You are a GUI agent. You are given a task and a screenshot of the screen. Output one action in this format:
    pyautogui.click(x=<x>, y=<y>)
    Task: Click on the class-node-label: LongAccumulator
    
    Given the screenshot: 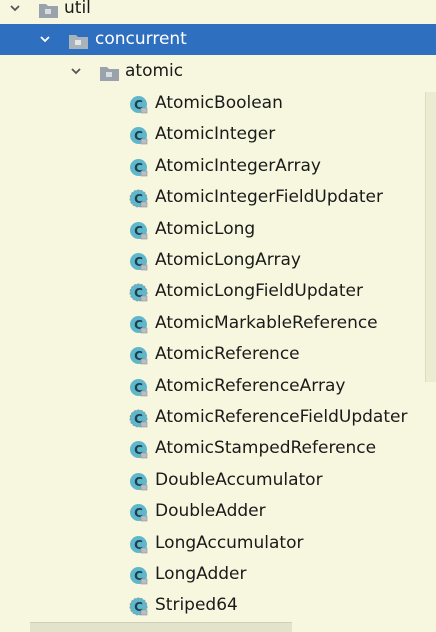 What is the action you would take?
    pyautogui.click(x=229, y=542)
    